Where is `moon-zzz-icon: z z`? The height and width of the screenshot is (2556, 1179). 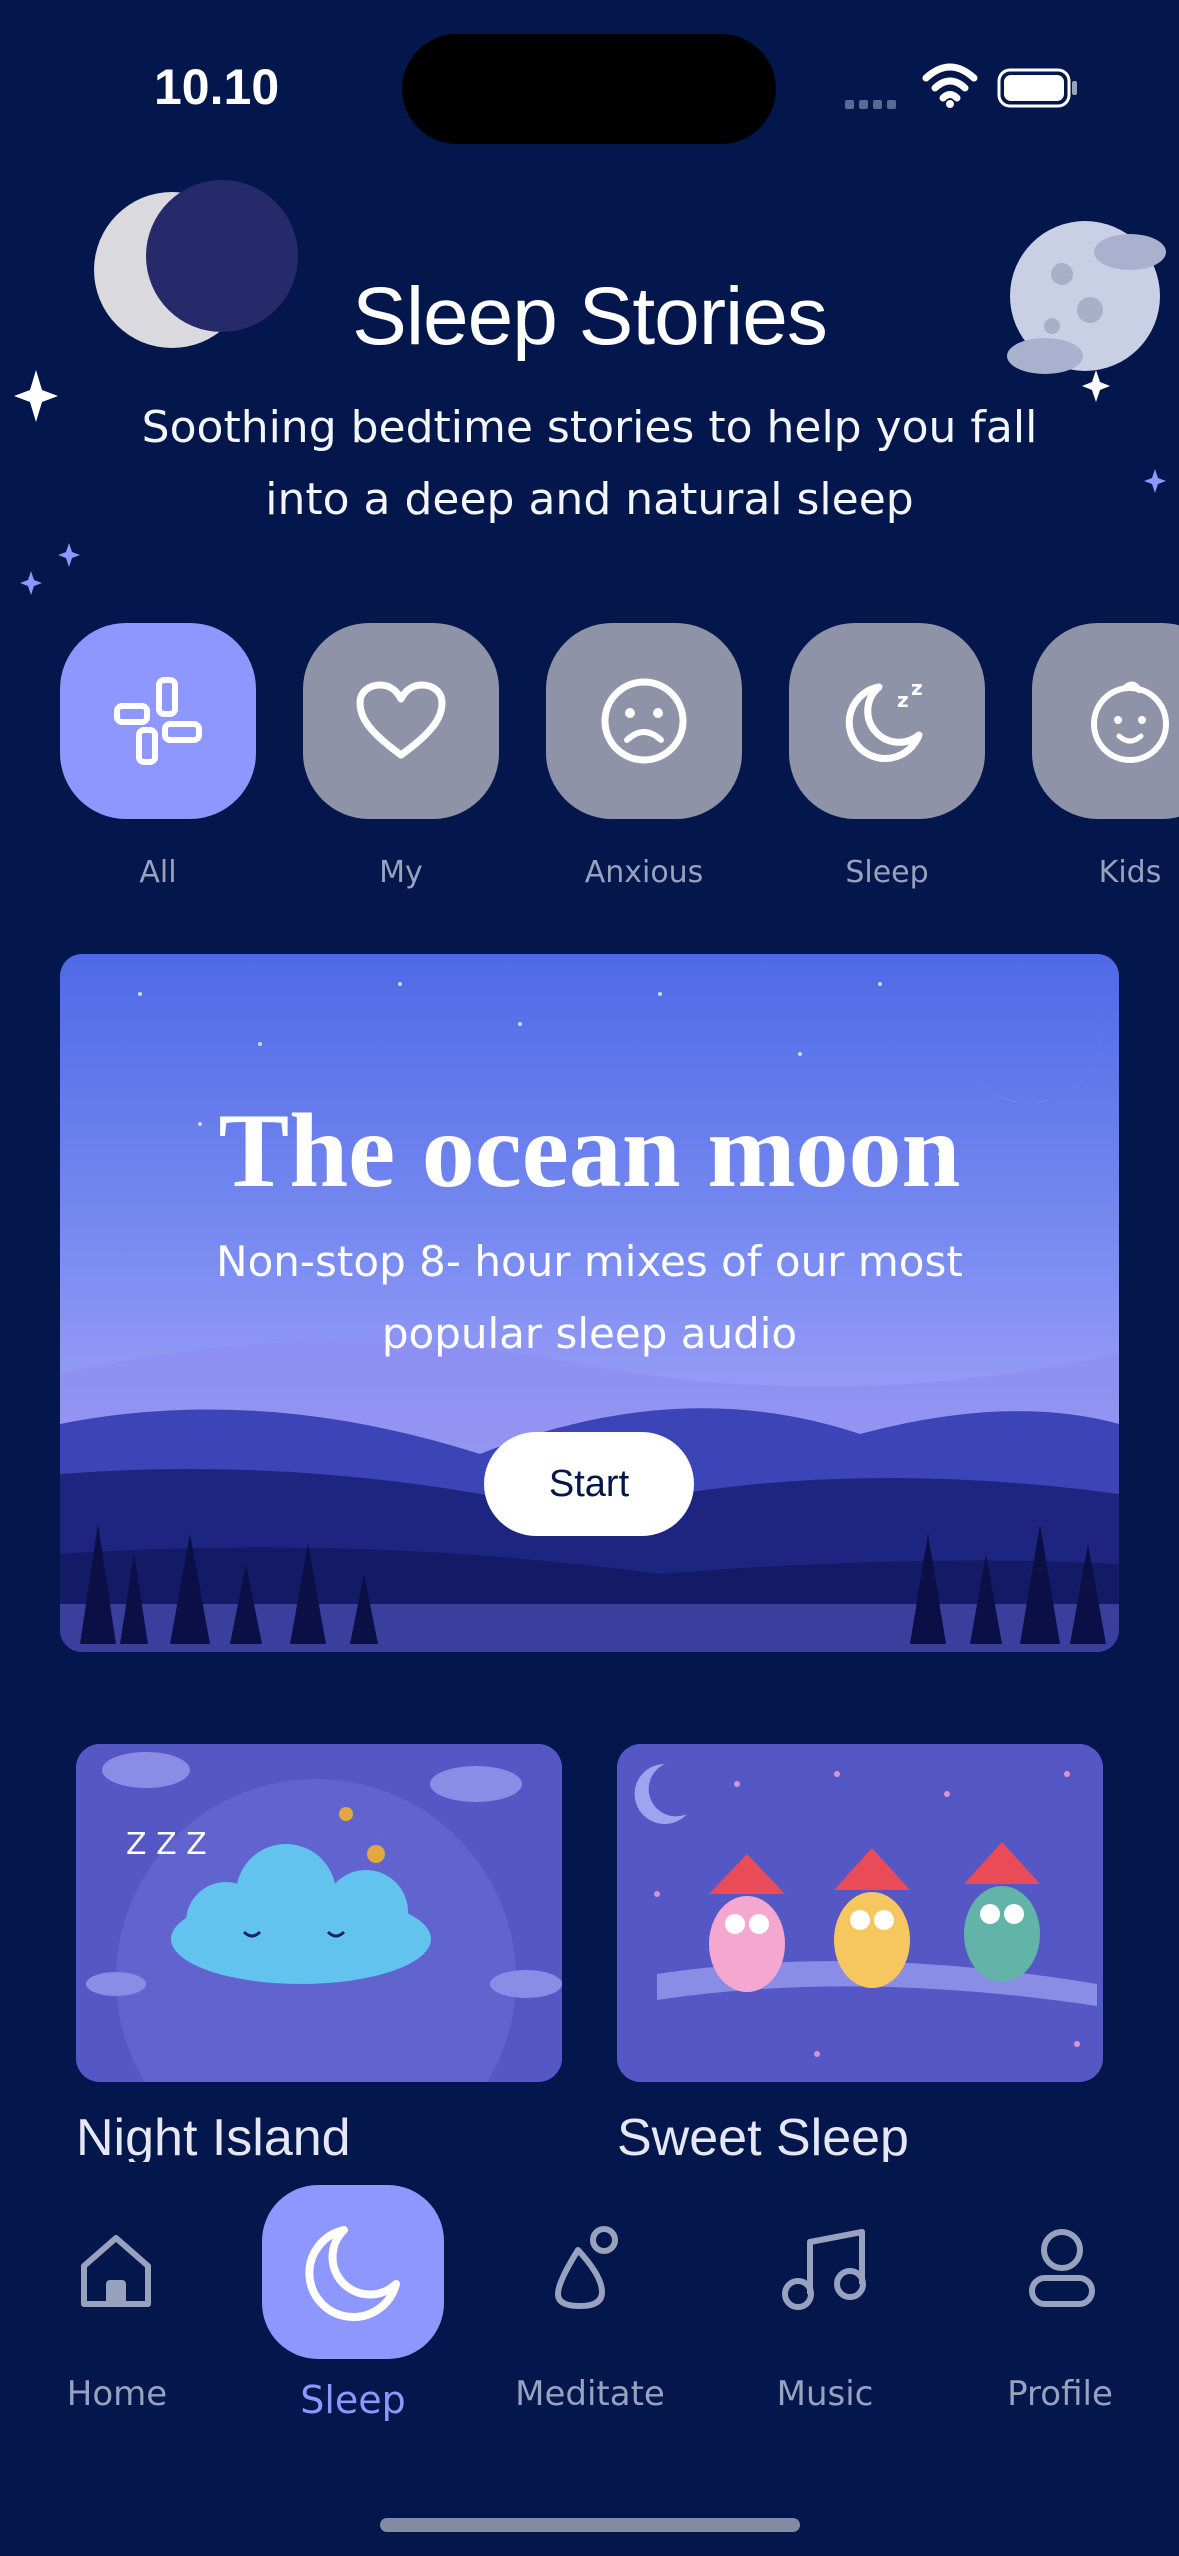 moon-zzz-icon: z z is located at coordinates (884, 719).